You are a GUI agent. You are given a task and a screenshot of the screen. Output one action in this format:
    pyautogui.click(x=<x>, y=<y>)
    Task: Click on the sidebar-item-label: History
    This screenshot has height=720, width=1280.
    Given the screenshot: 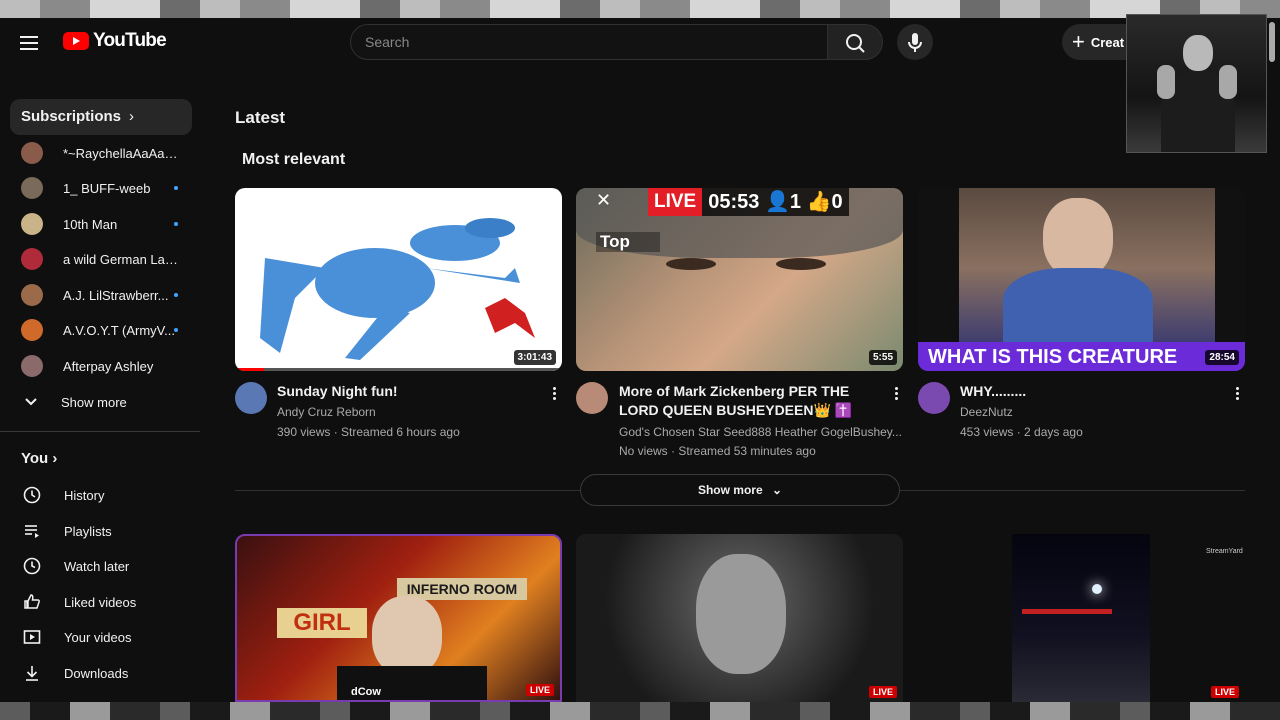 What is the action you would take?
    pyautogui.click(x=84, y=495)
    